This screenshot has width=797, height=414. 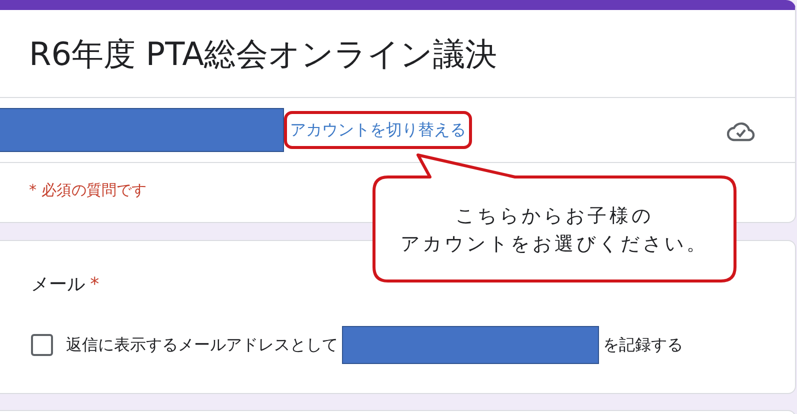 I want to click on checkbox, so click(x=42, y=345).